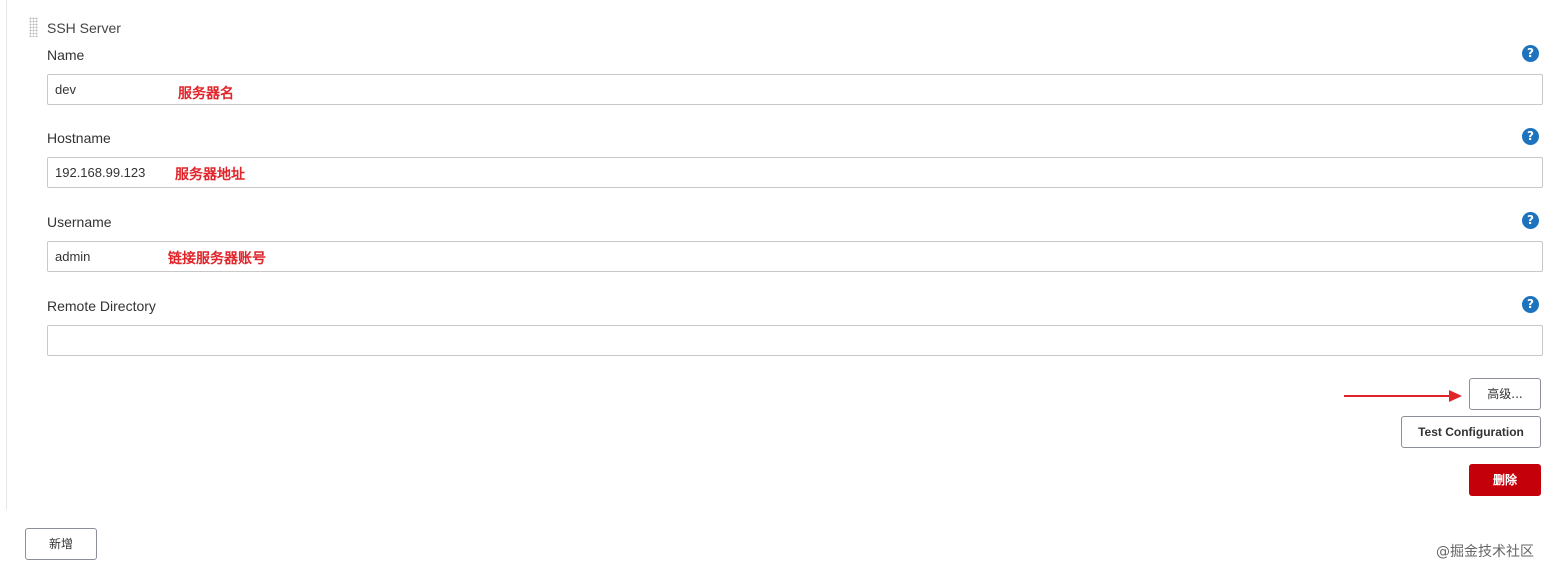 This screenshot has width=1558, height=568. Describe the element at coordinates (1471, 432) in the screenshot. I see `test-configuration-button: Test Configuration` at that location.